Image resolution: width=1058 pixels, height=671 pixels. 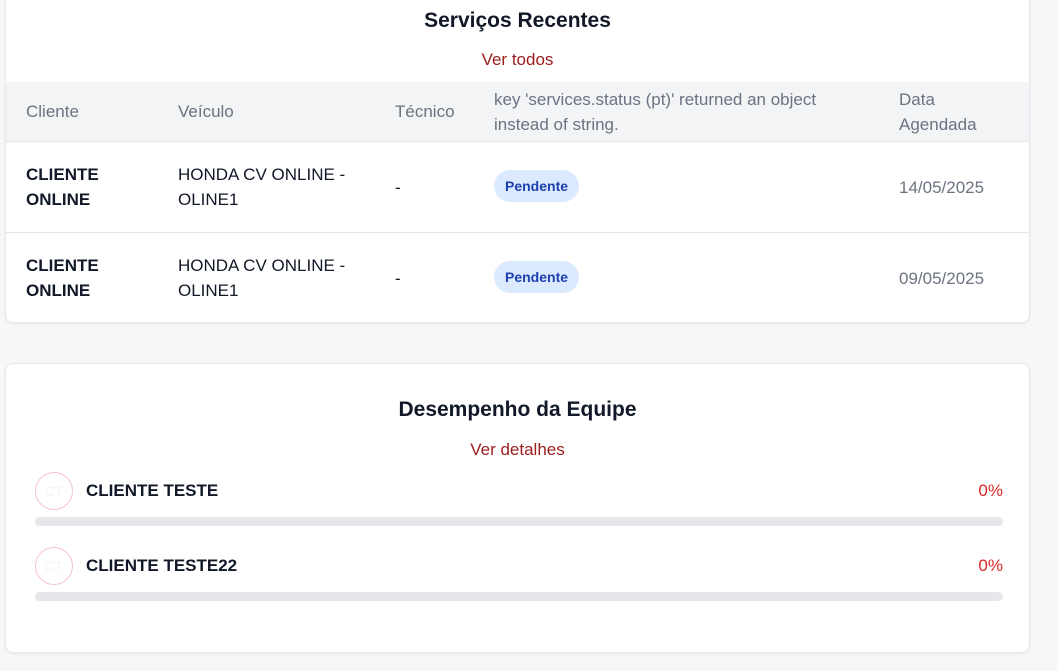 What do you see at coordinates (942, 187) in the screenshot?
I see `row-date: 14/05/2025` at bounding box center [942, 187].